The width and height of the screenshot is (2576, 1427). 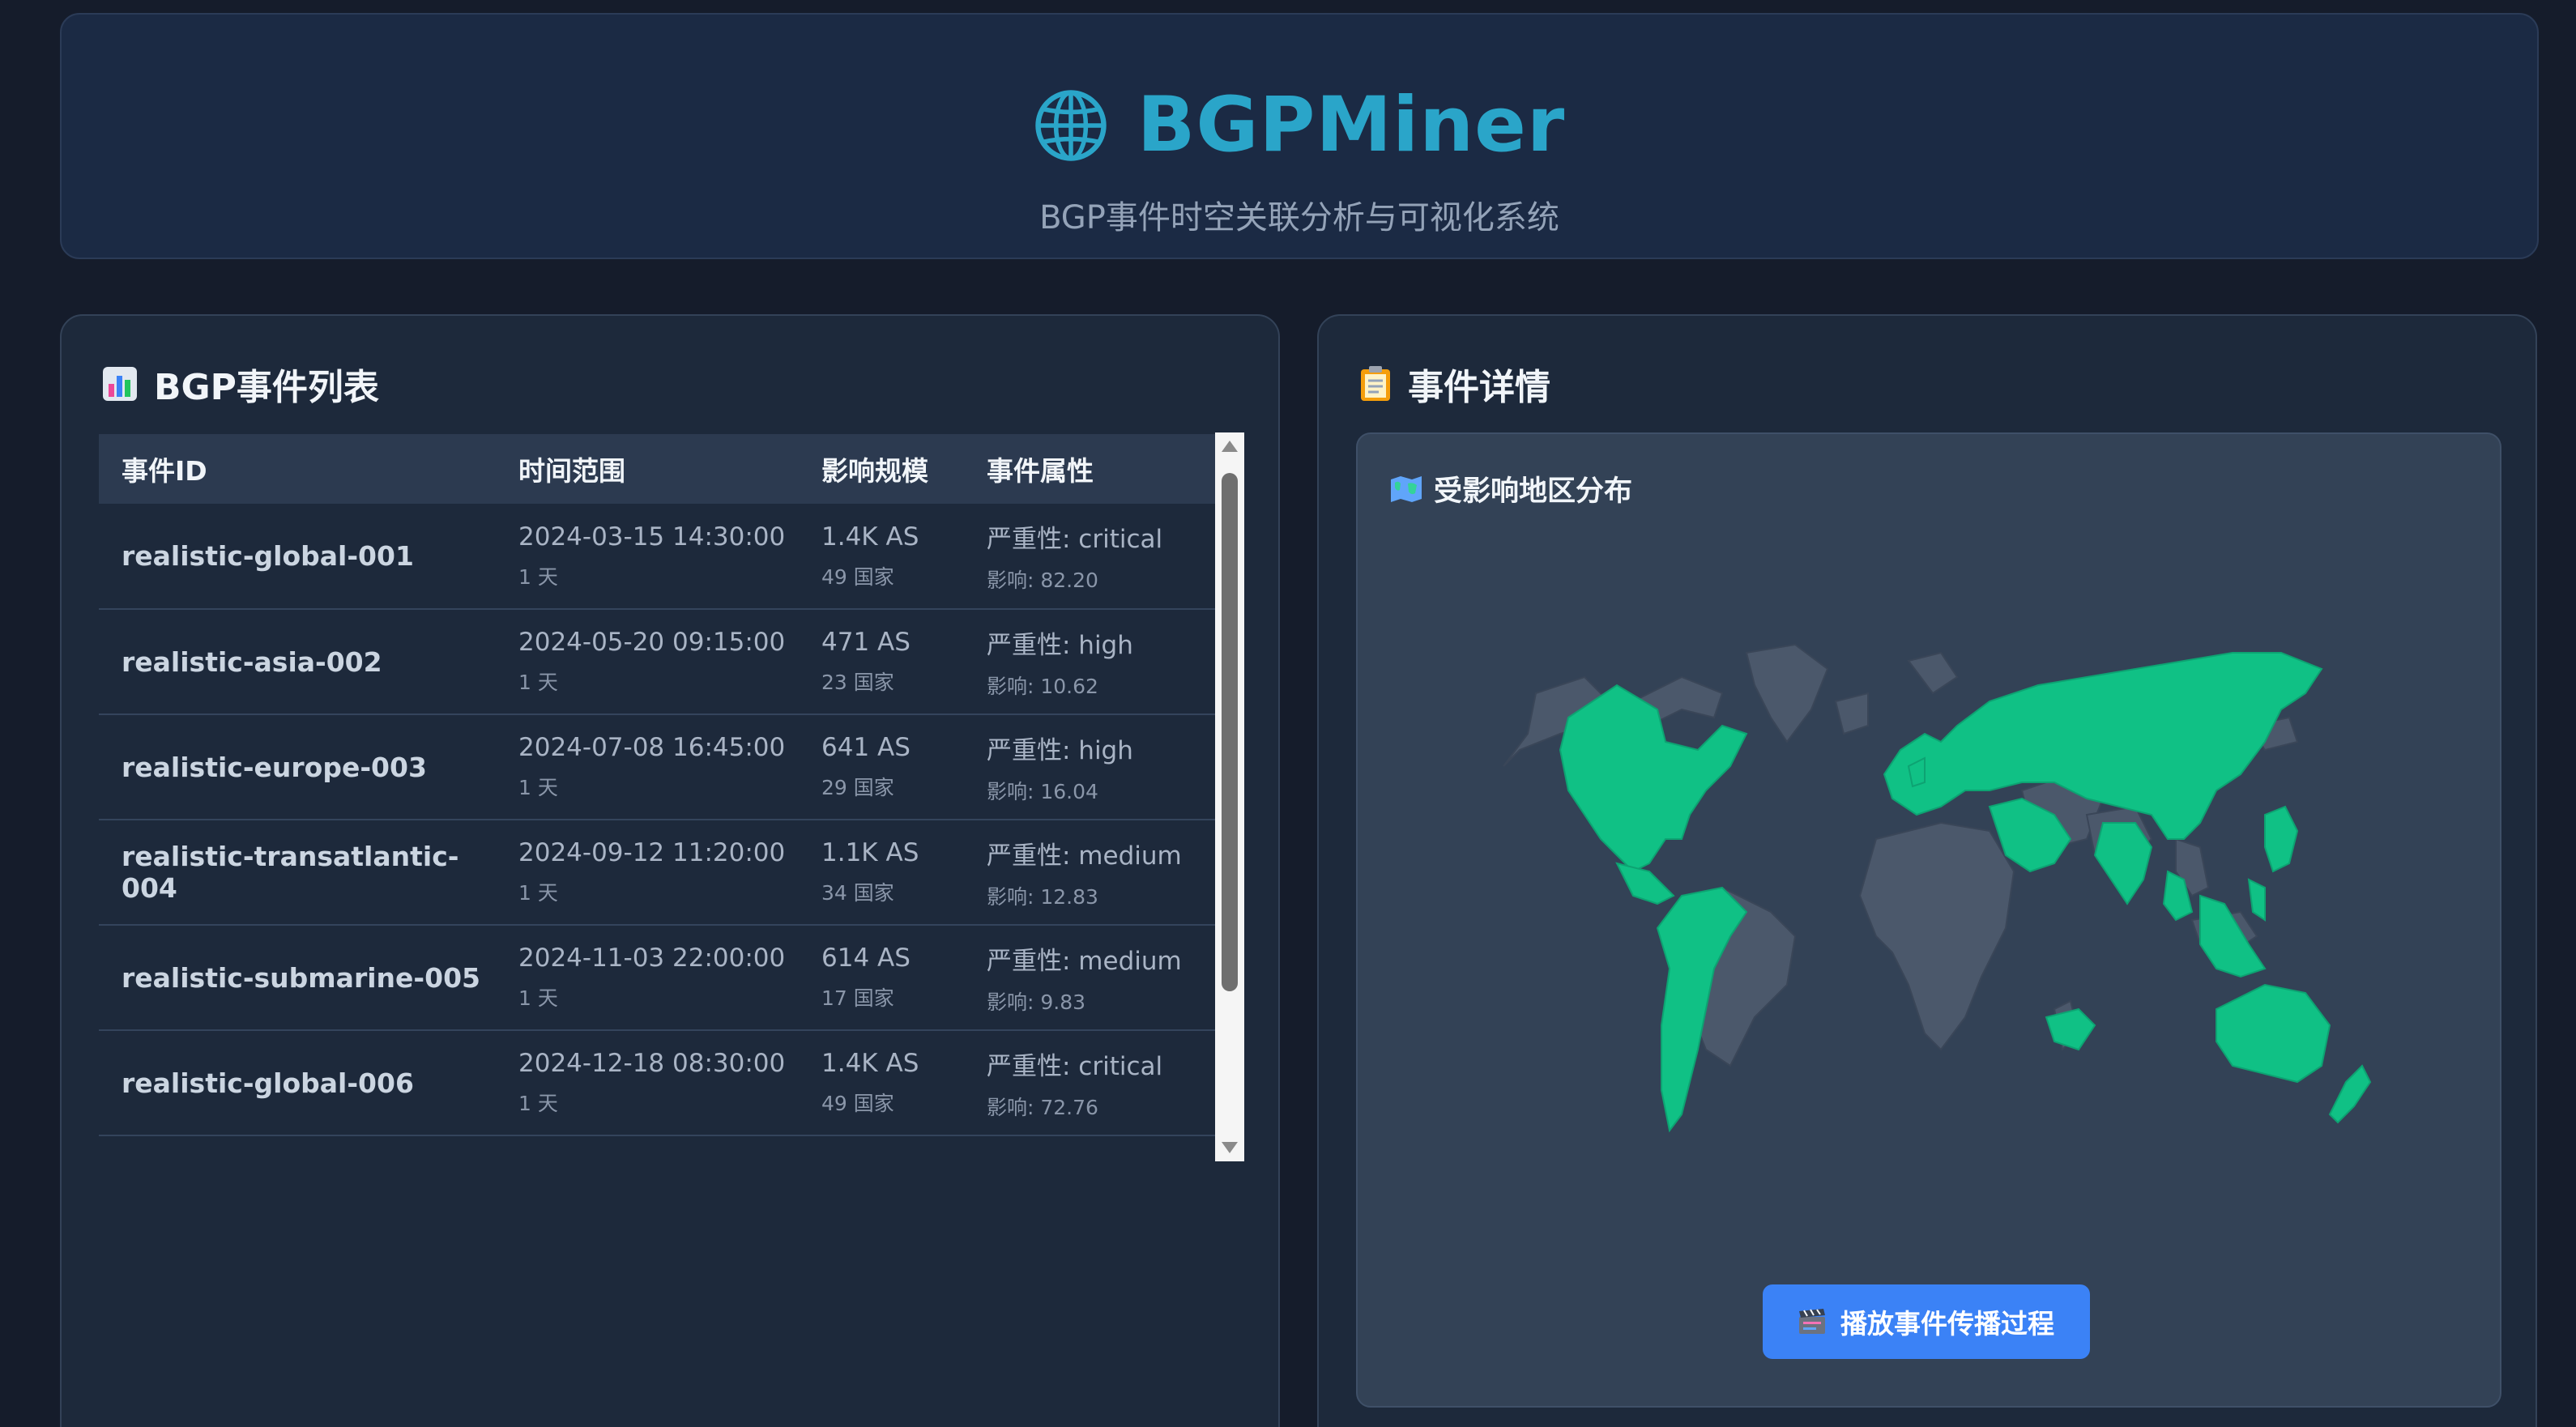 I want to click on event-detail-title: 事件详情, so click(x=1454, y=384).